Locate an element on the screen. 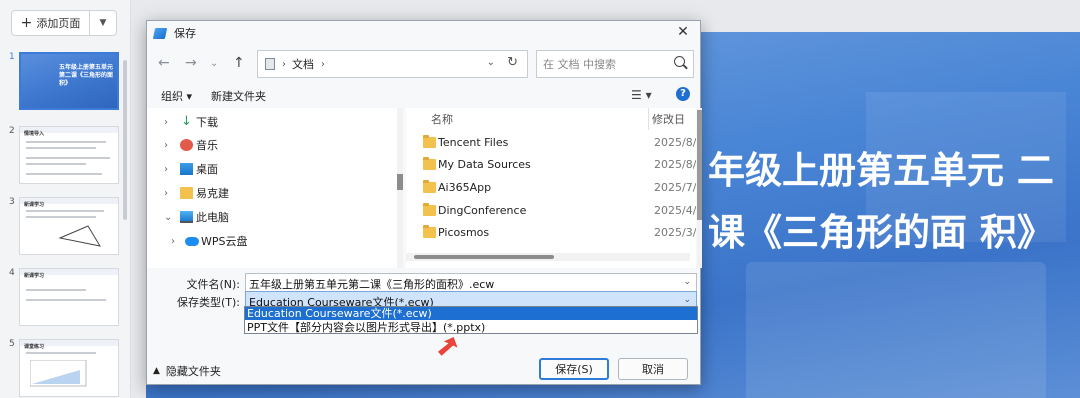 This screenshot has width=1080, height=398. column-header-name: 名称 is located at coordinates (442, 119).